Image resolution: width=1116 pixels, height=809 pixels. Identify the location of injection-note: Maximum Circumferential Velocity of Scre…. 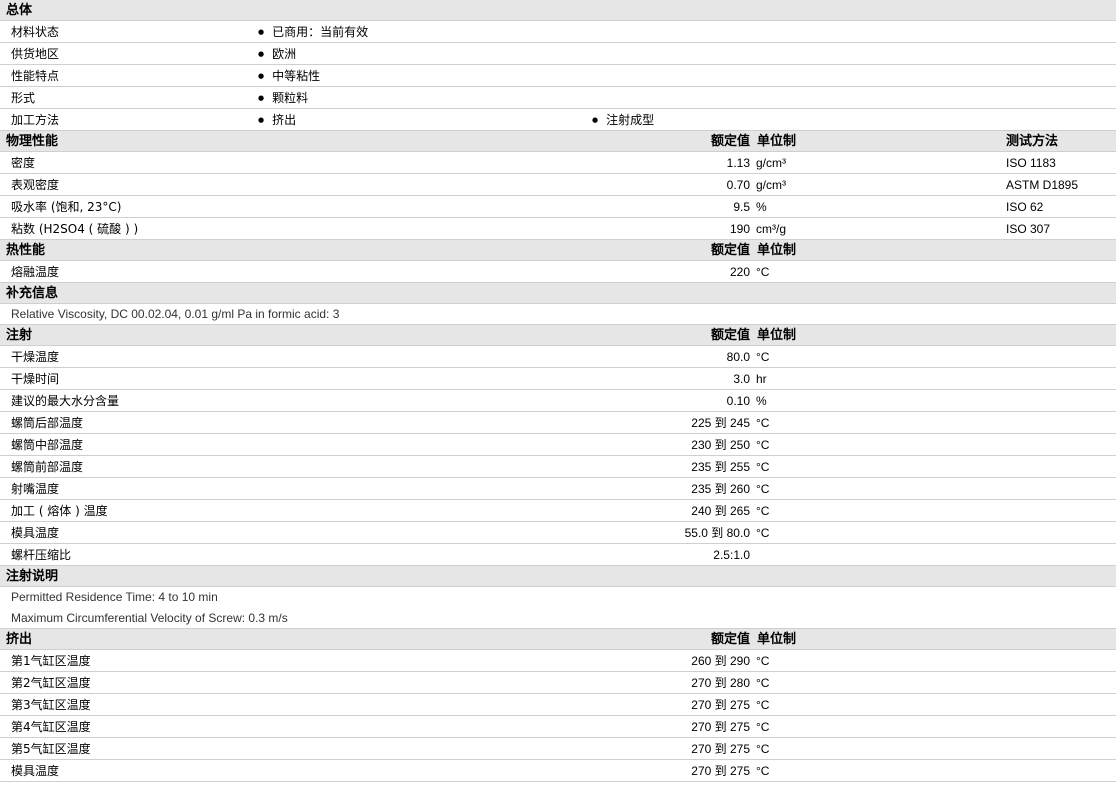
(558, 618).